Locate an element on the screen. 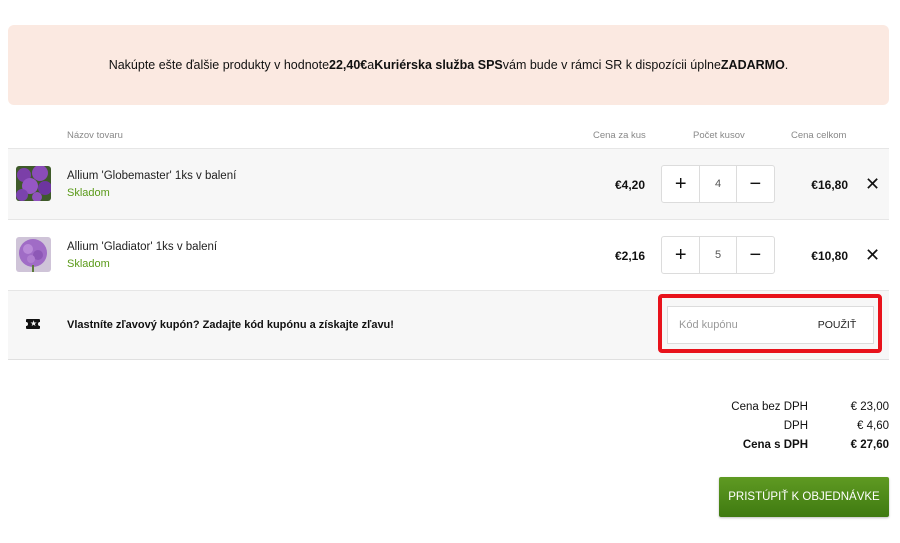 The width and height of the screenshot is (900, 543). quantity-input: 5 is located at coordinates (718, 255).